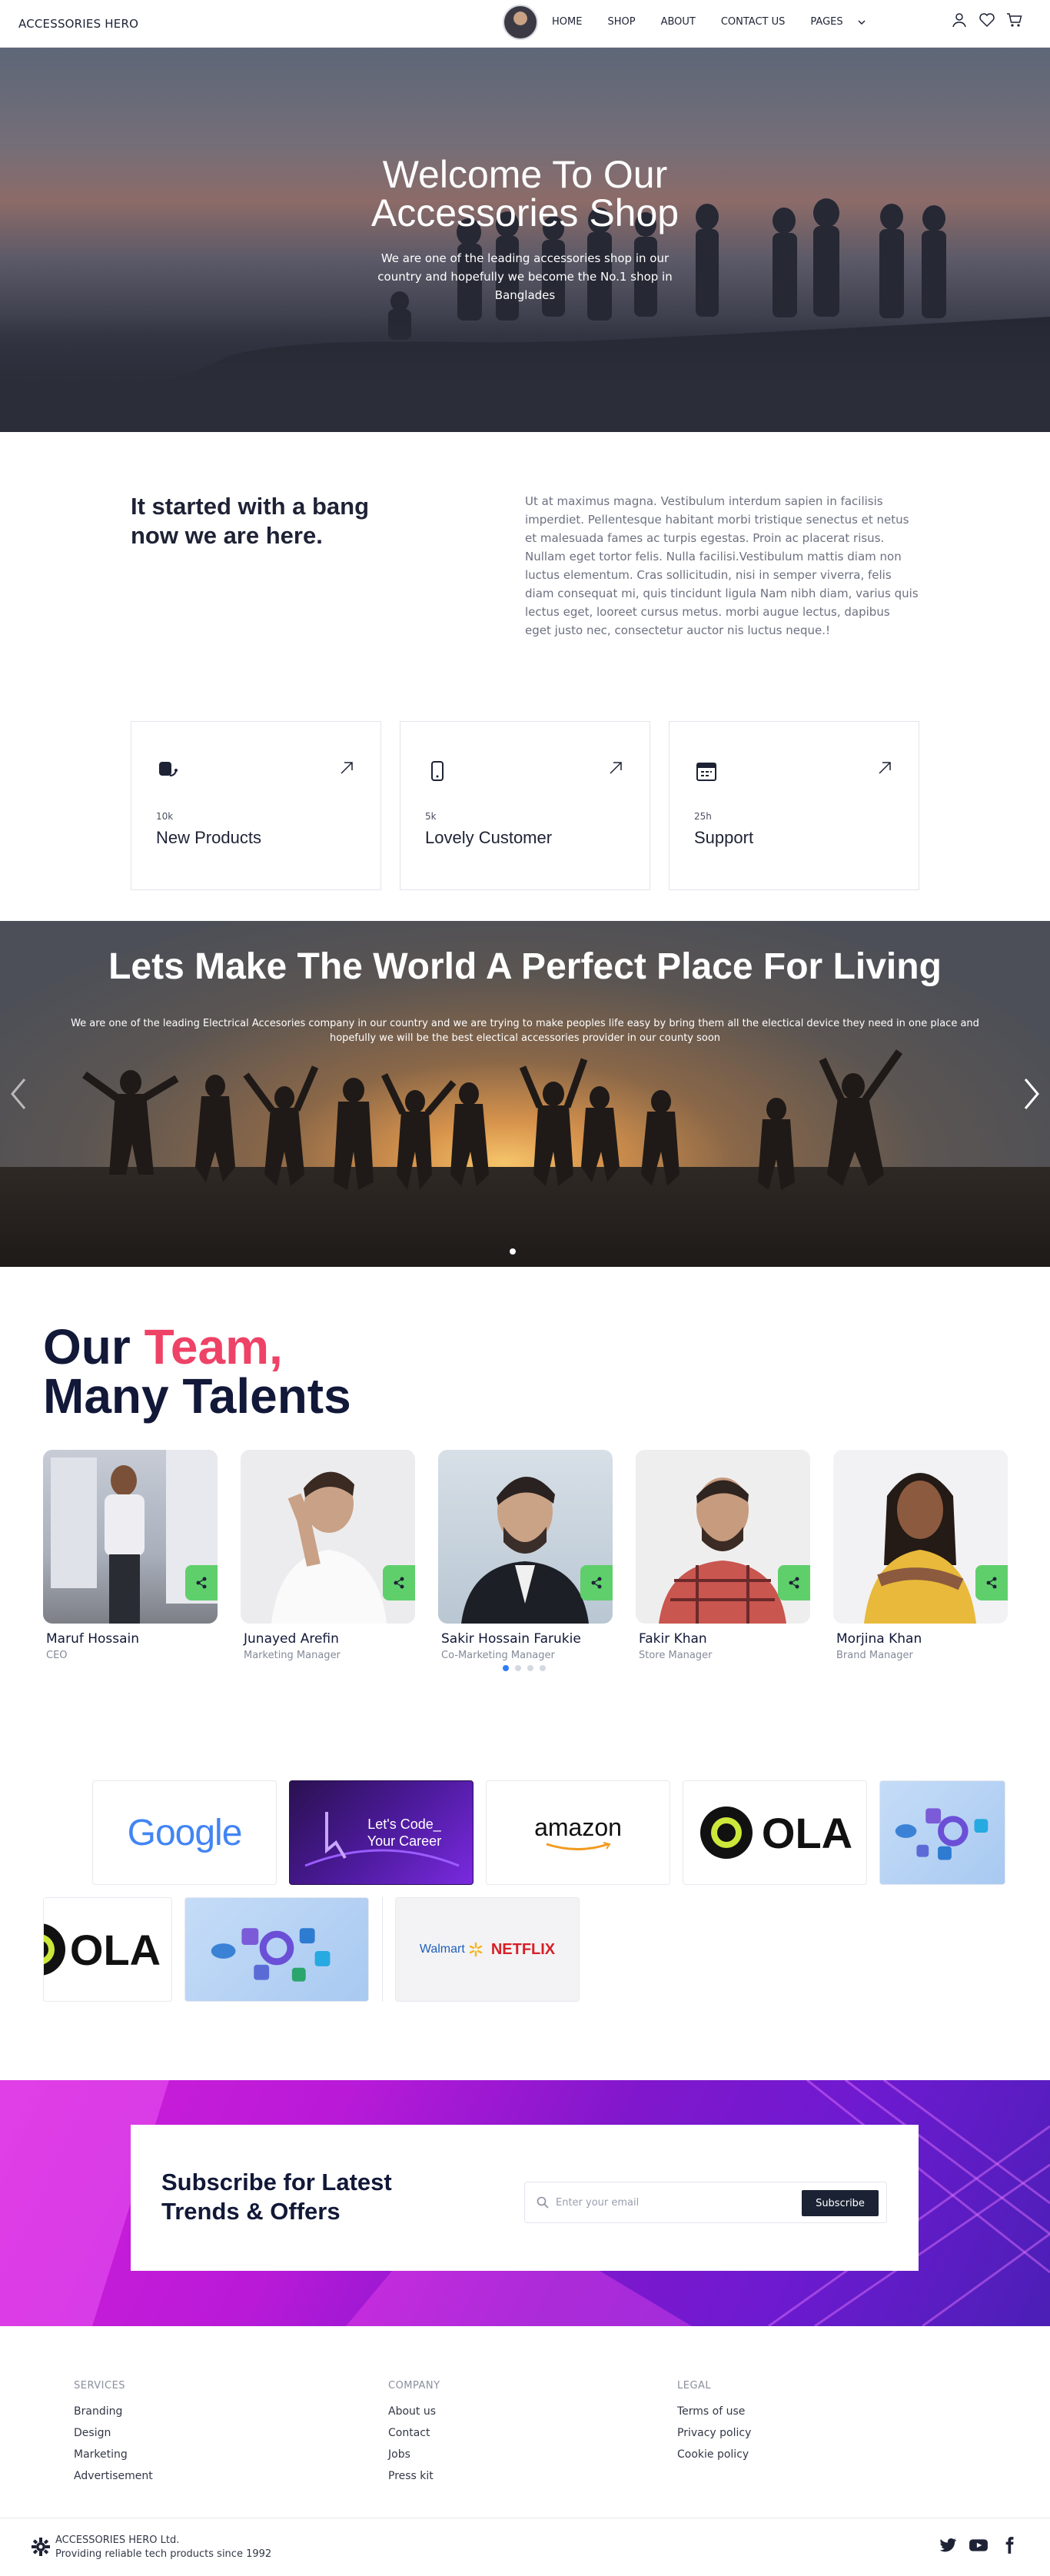 Image resolution: width=1050 pixels, height=2576 pixels. What do you see at coordinates (621, 22) in the screenshot?
I see `nav-link-shop: SHOP` at bounding box center [621, 22].